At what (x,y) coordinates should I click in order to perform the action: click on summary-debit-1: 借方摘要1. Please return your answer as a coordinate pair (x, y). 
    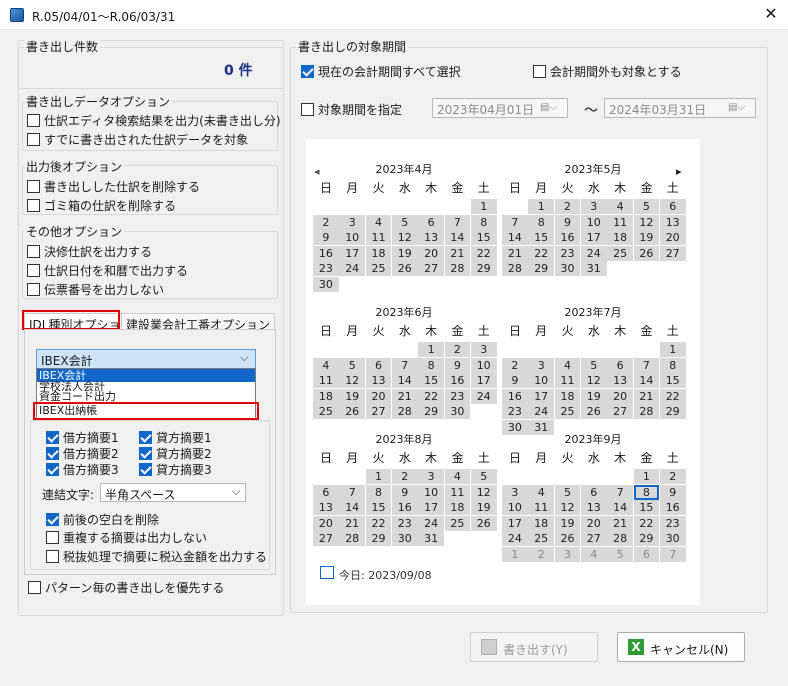
    Looking at the image, I should click on (82, 437).